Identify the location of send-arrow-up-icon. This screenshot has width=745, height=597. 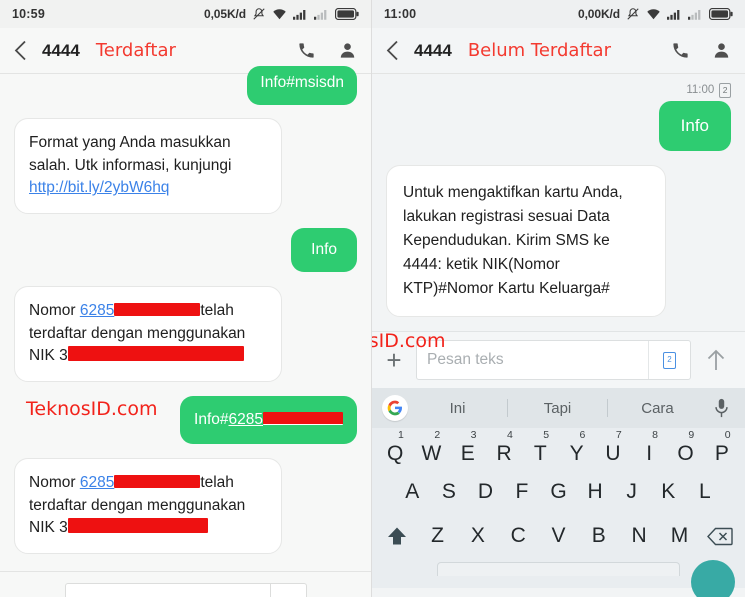
(716, 360).